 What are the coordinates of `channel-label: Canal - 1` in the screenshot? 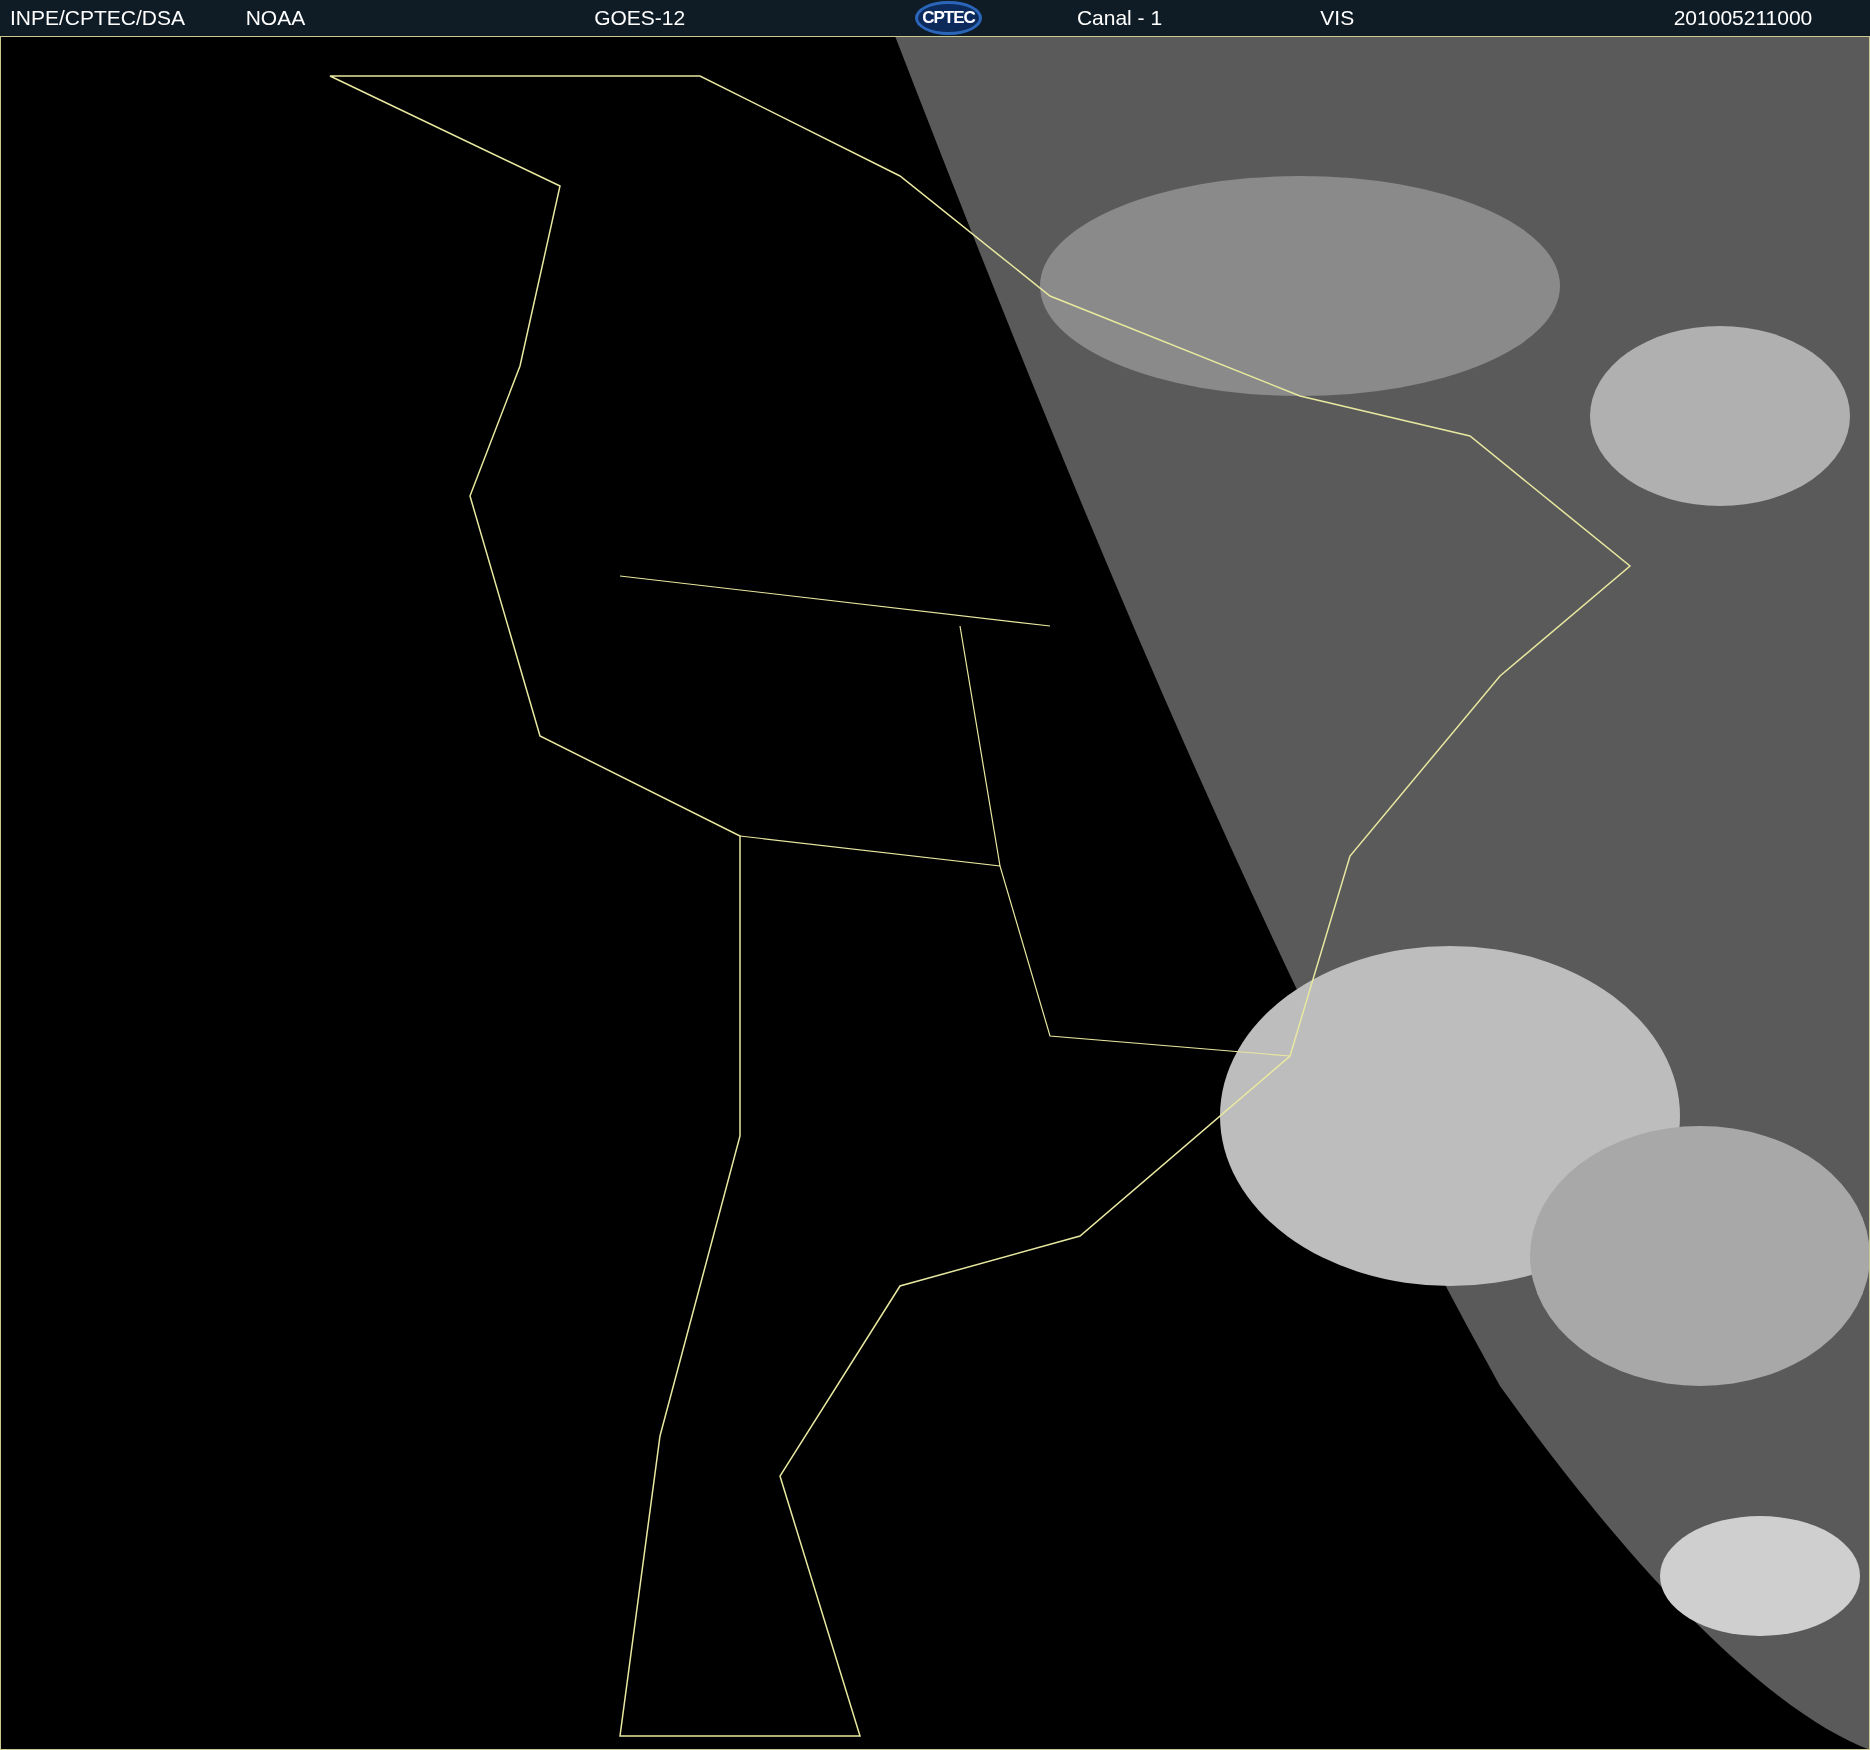 It's located at (1120, 18).